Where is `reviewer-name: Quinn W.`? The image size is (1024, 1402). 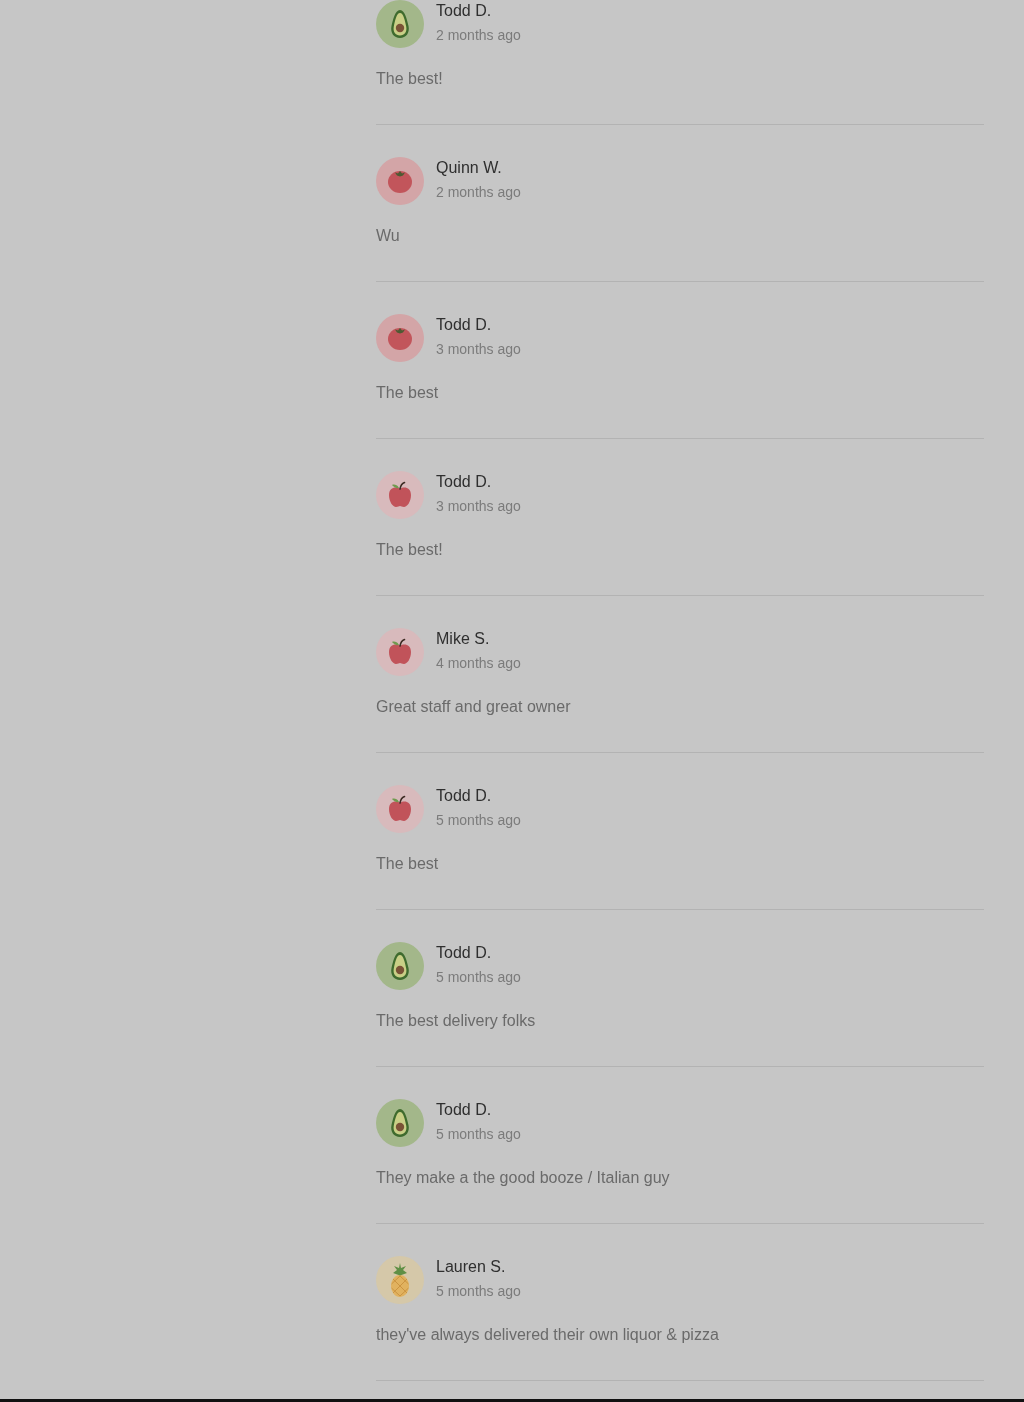
reviewer-name: Quinn W. is located at coordinates (469, 168).